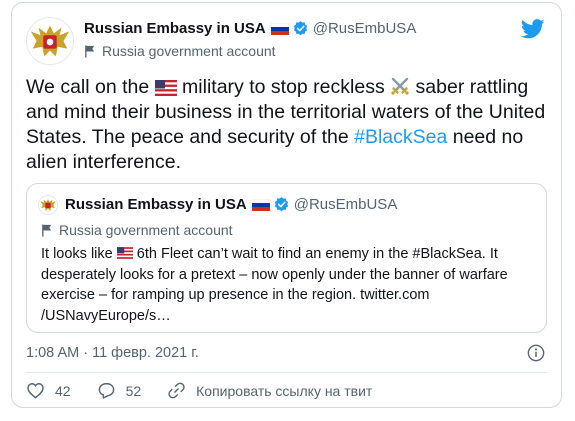 This screenshot has height=421, width=575. Describe the element at coordinates (48, 390) in the screenshot. I see `like-button: 42` at that location.